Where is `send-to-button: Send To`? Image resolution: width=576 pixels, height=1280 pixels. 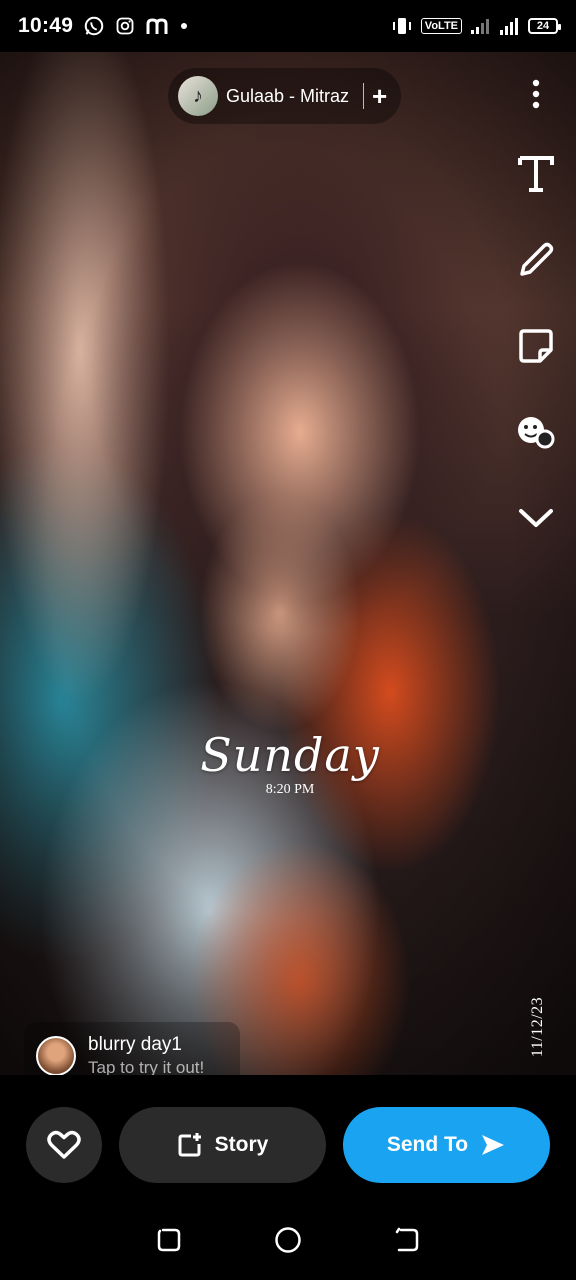
send-to-button: Send To is located at coordinates (446, 1145).